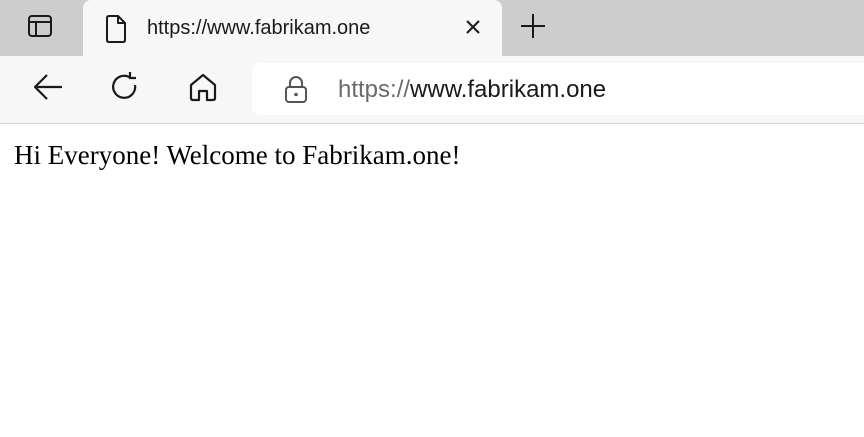  I want to click on tab-active: https://www.fabrikam.one, so click(292, 28).